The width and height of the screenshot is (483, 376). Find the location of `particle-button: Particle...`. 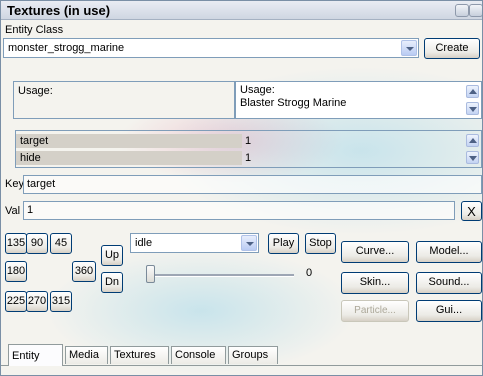

particle-button: Particle... is located at coordinates (375, 311).